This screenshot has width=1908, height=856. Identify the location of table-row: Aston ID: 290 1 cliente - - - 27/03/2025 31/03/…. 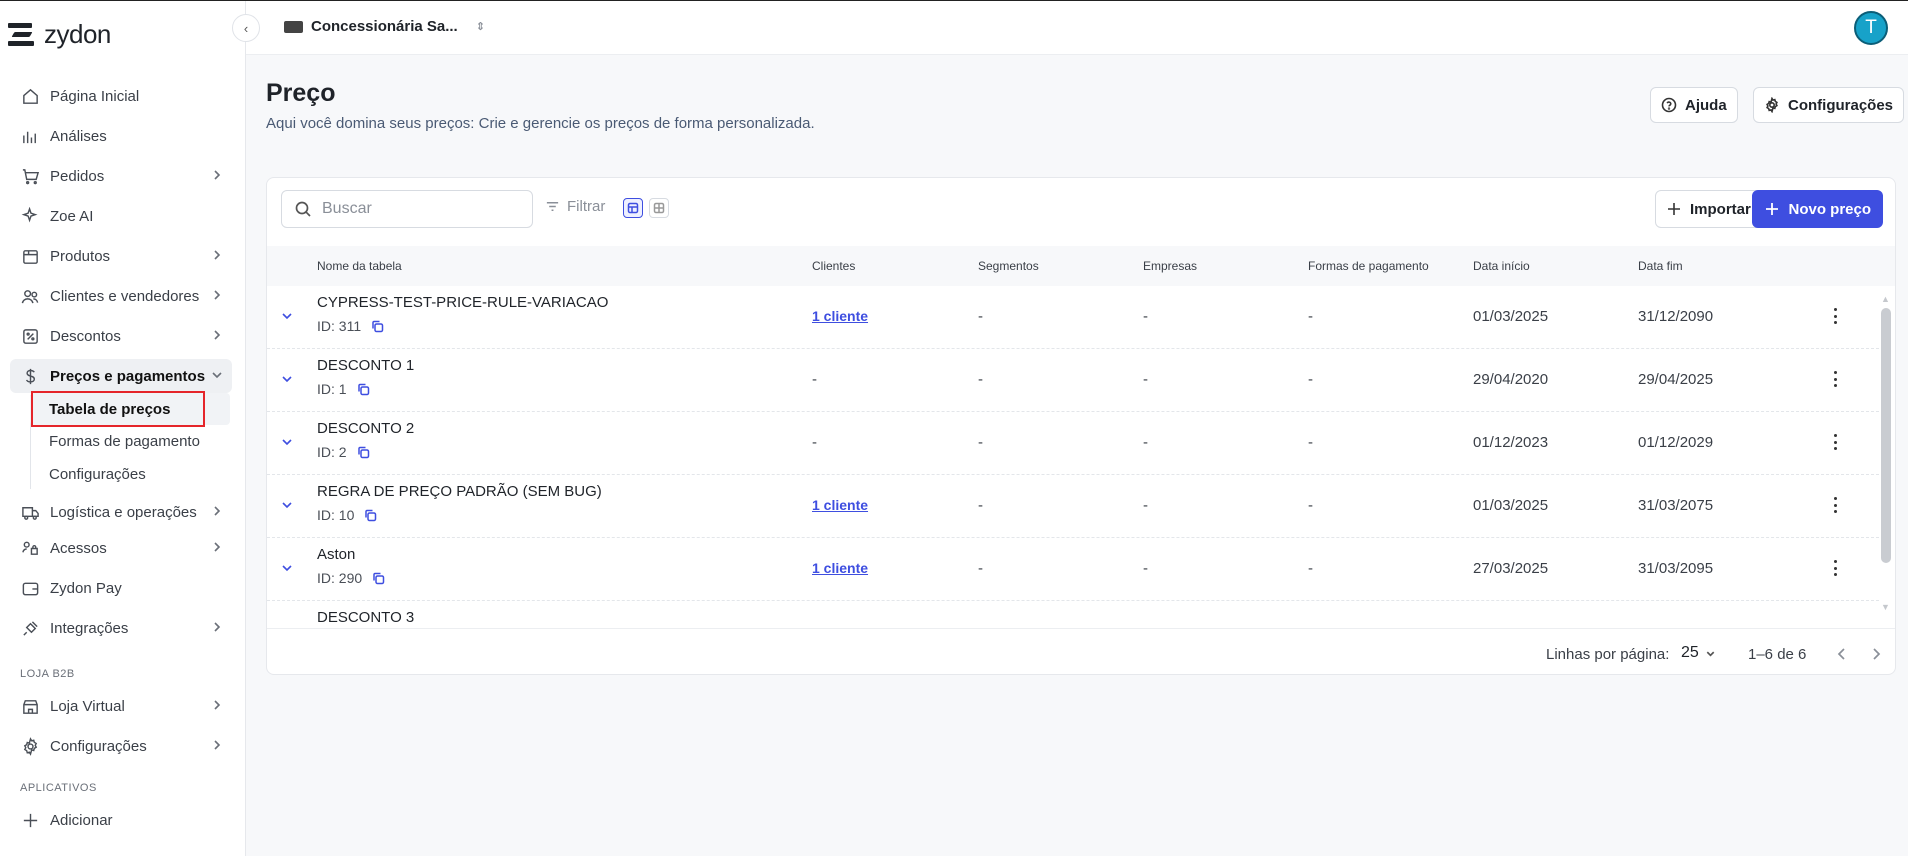
(1073, 569).